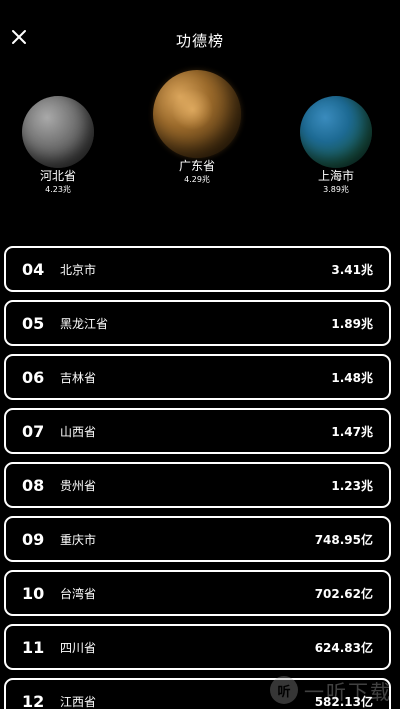  I want to click on first-place-sphere, so click(197, 114).